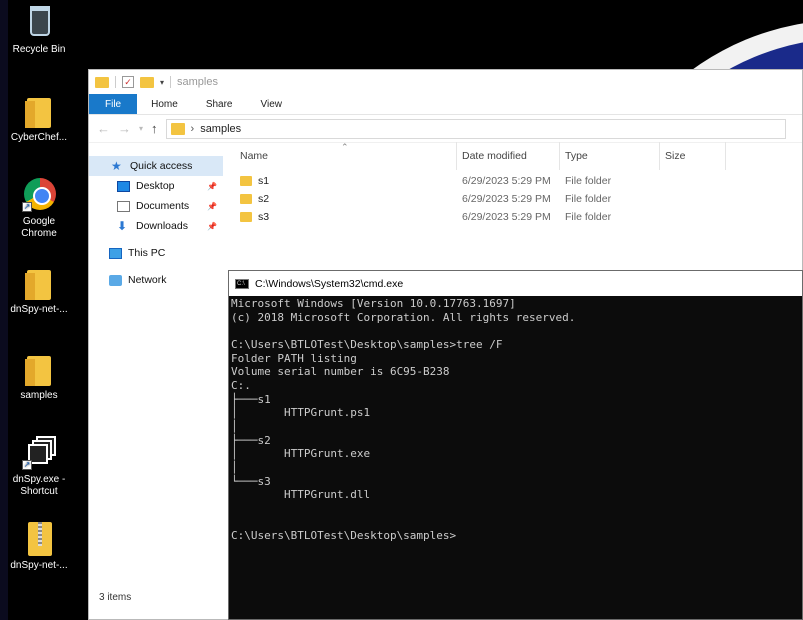 The height and width of the screenshot is (620, 803). I want to click on nav-network: Network, so click(156, 280).